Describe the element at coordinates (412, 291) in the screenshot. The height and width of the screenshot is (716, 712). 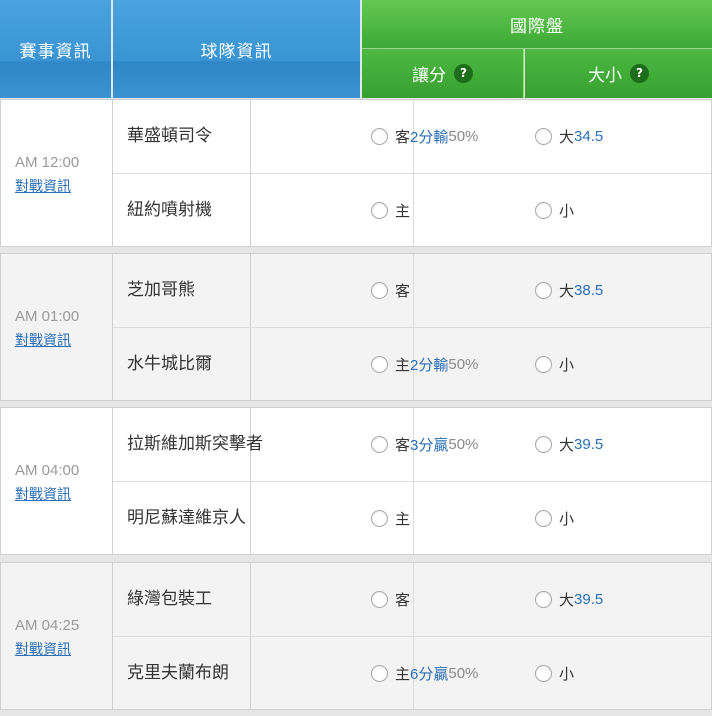
I see `team-row: 芝加哥熊 客 大 38.5` at that location.